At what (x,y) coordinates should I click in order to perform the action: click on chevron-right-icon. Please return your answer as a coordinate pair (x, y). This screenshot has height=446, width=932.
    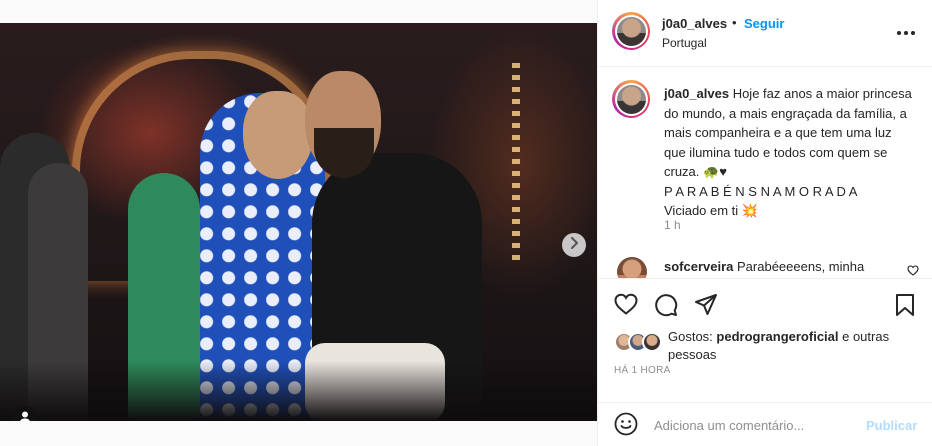
    Looking at the image, I should click on (574, 245).